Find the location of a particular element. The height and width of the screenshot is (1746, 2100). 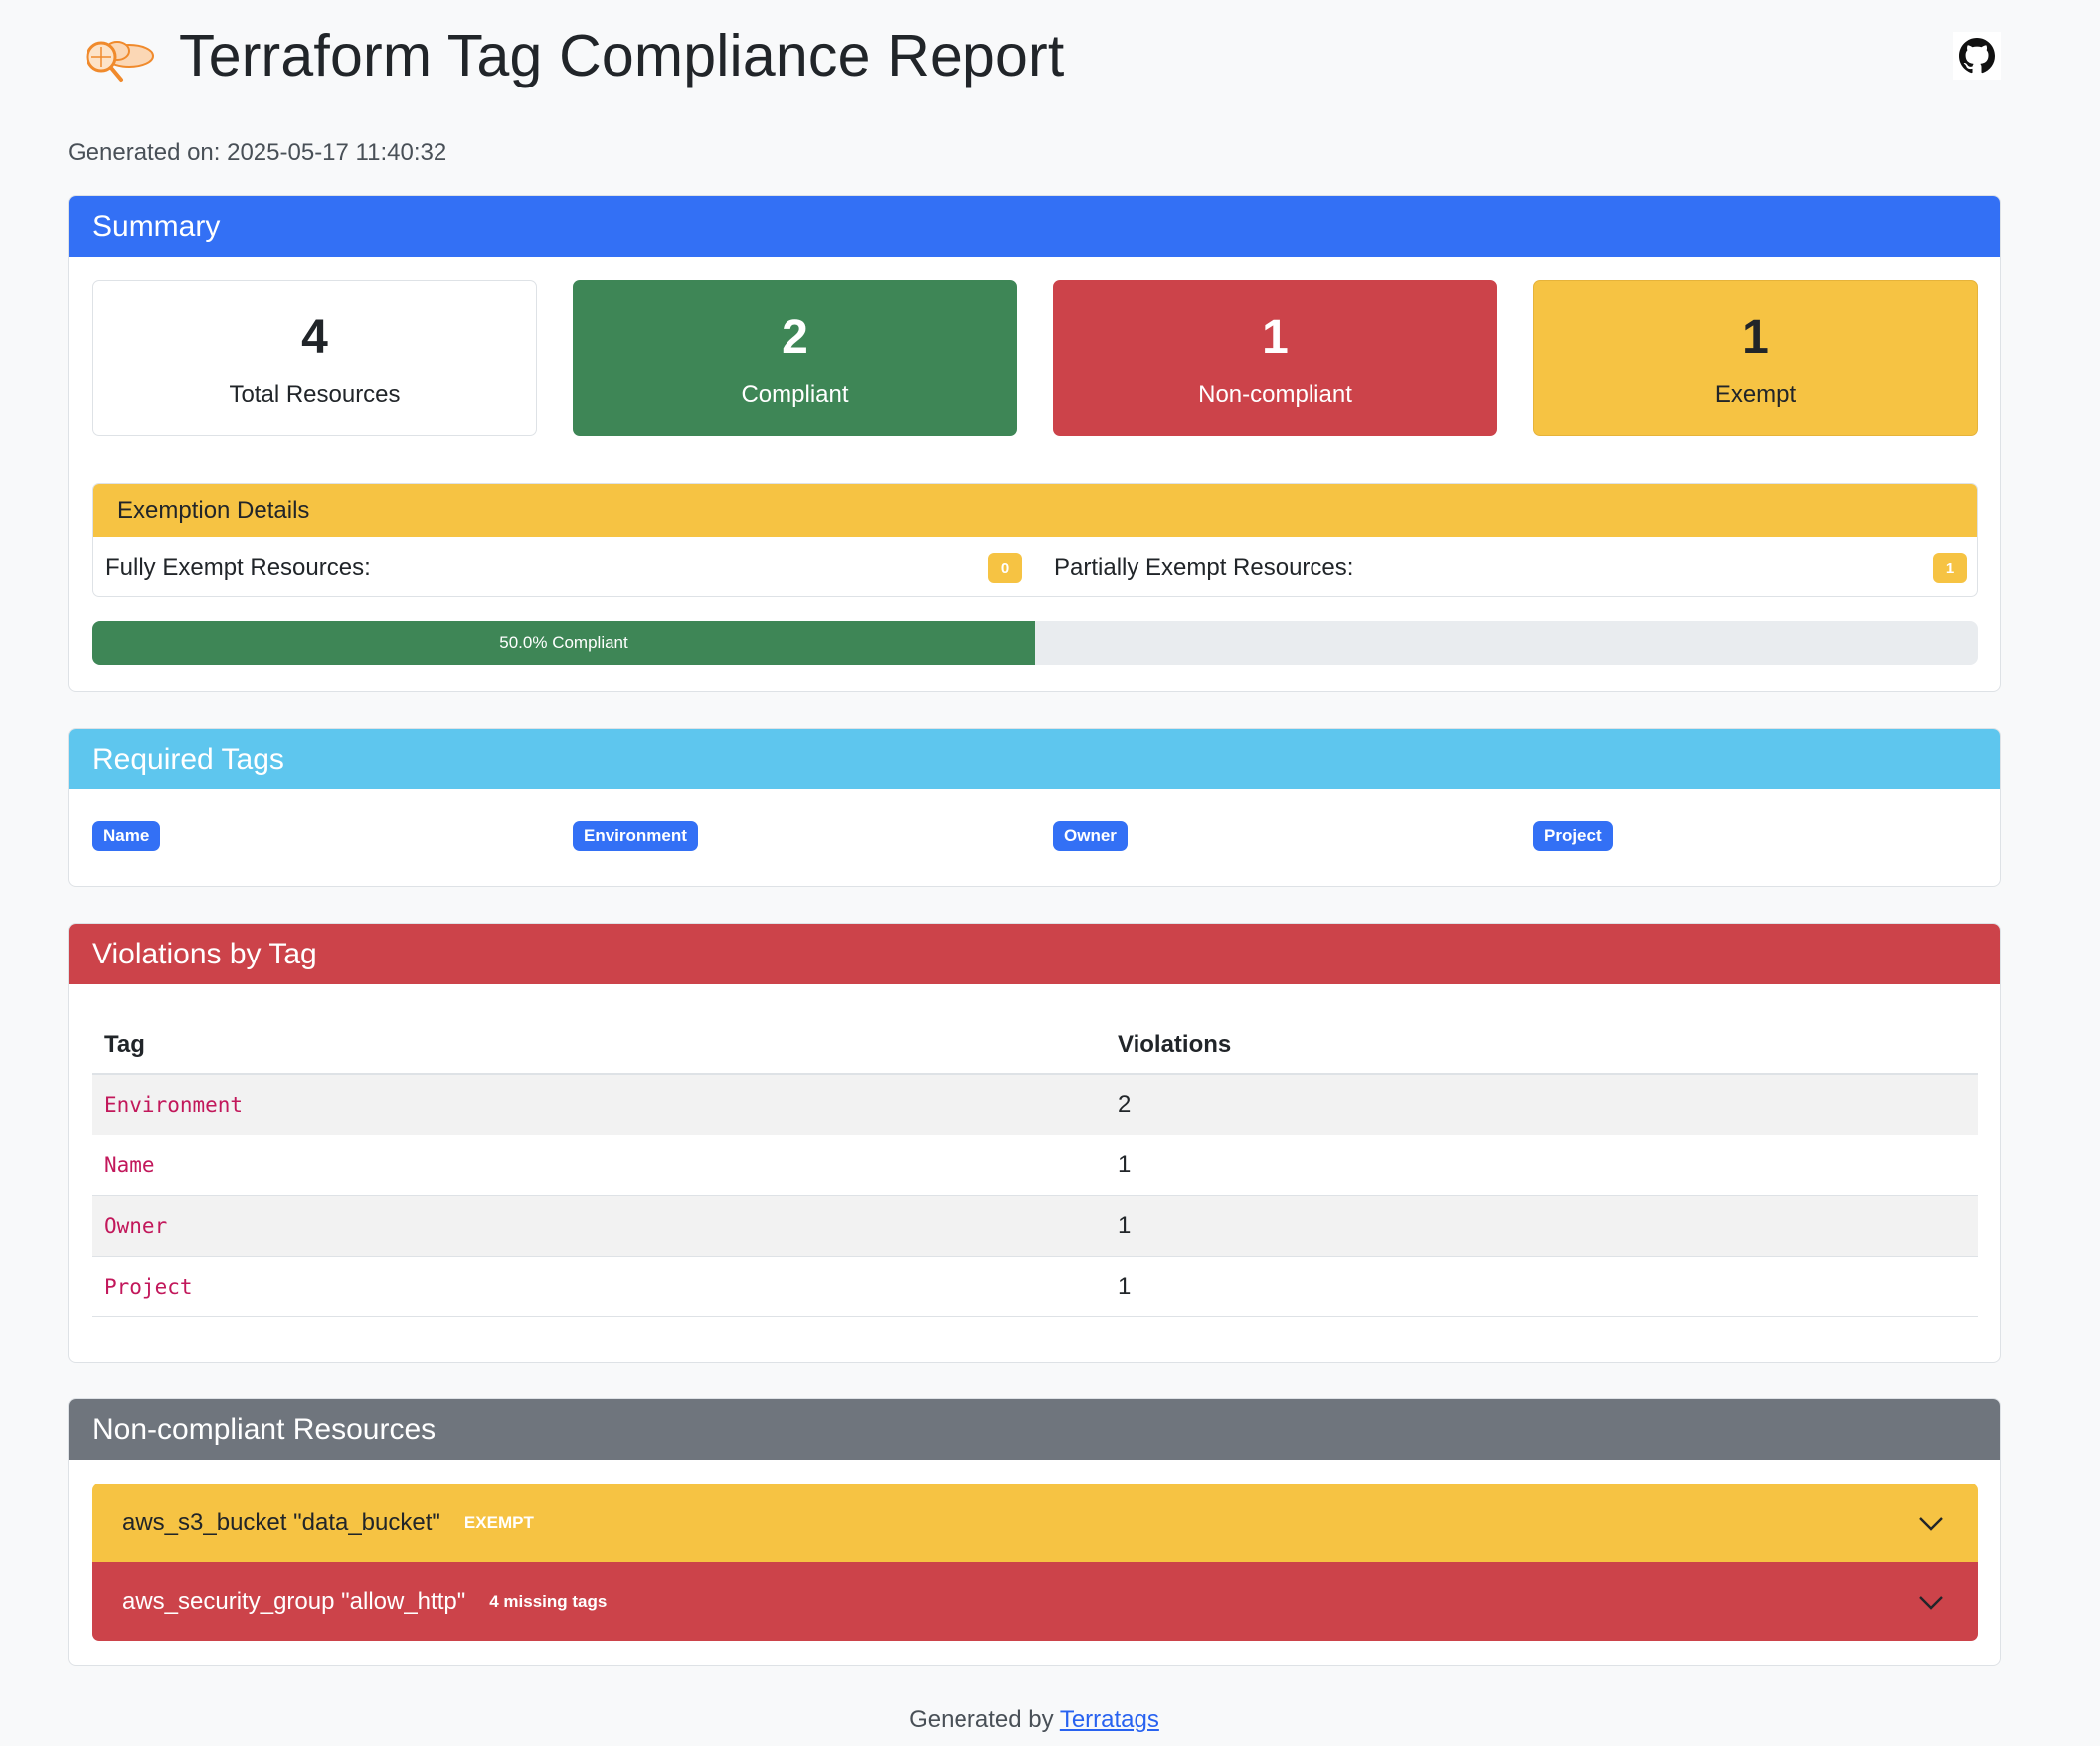

resource-accordion-item: aws_s3_bucket "data_bucket" EXEMPT is located at coordinates (1035, 1523).